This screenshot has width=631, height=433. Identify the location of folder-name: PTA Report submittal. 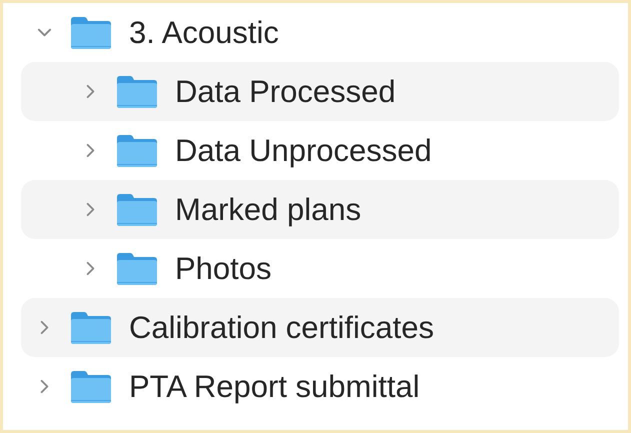
(274, 386).